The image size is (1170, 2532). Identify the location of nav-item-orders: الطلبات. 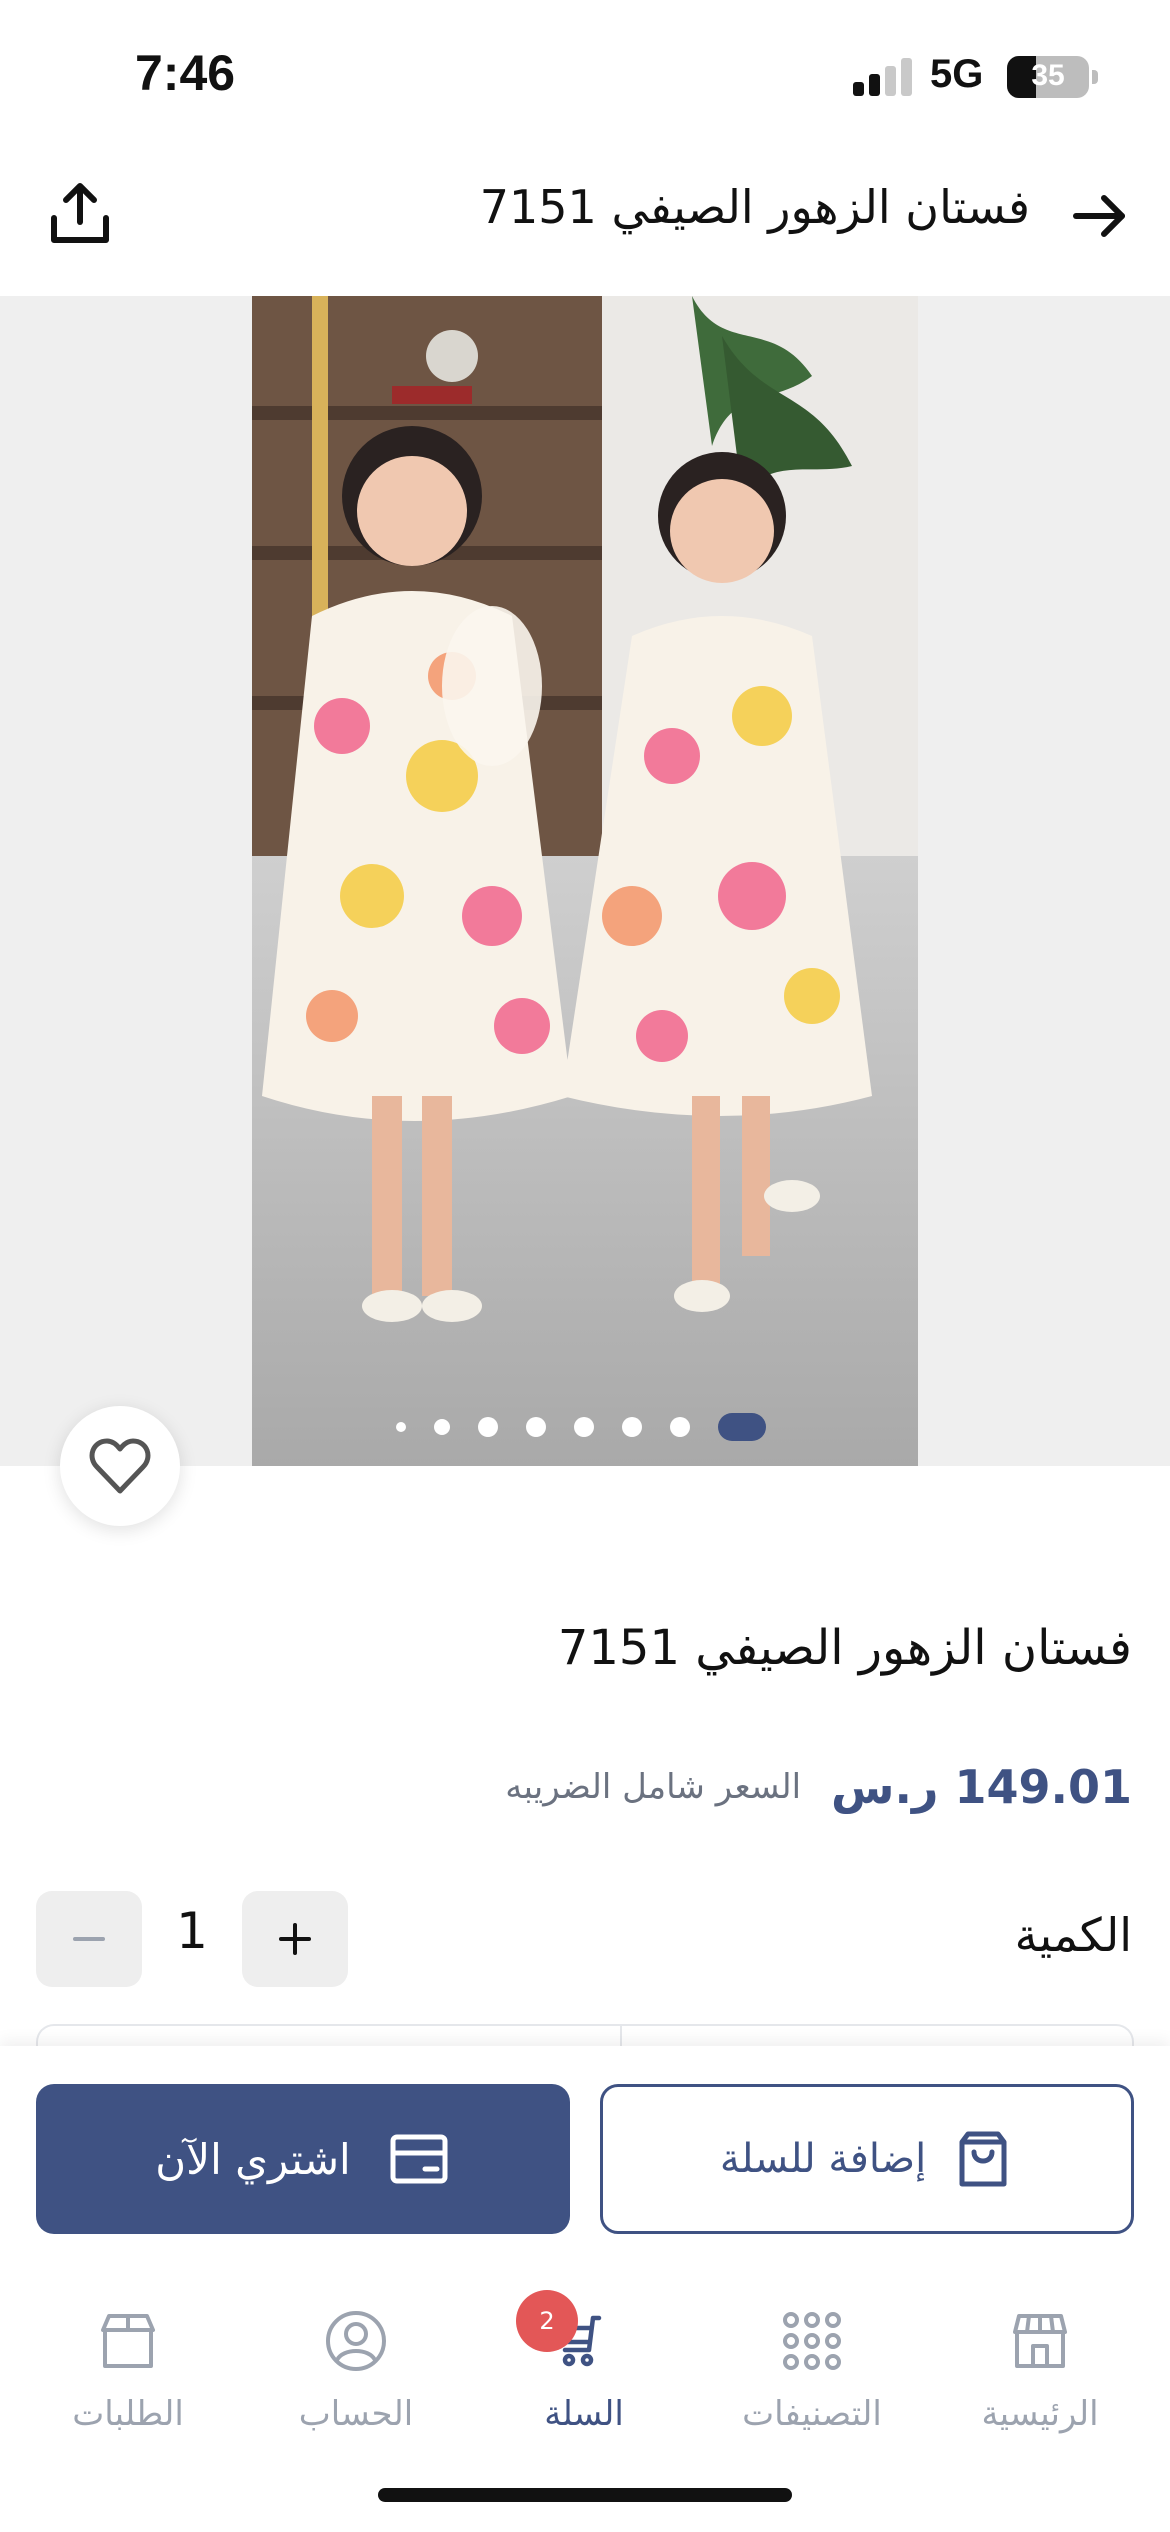
(128, 2381).